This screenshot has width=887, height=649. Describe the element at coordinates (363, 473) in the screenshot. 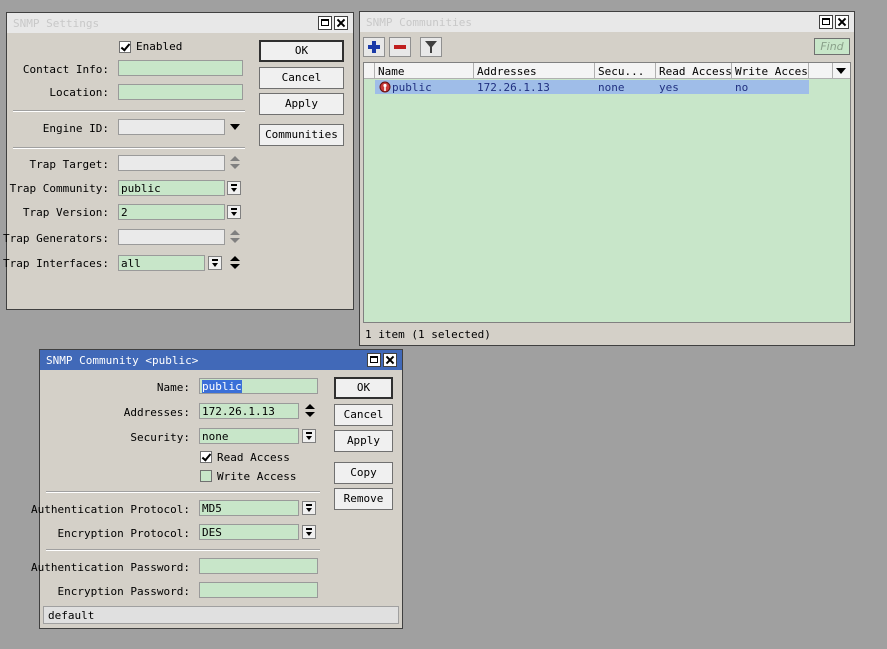

I see `copy-button: Copy` at that location.